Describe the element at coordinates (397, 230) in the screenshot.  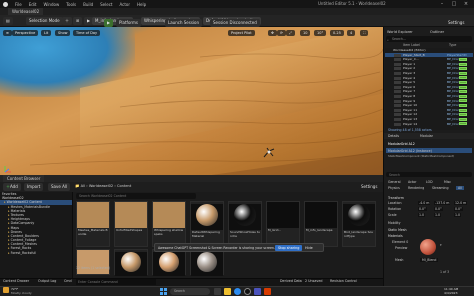
I see `static-mesh-section: Static Mesh` at that location.